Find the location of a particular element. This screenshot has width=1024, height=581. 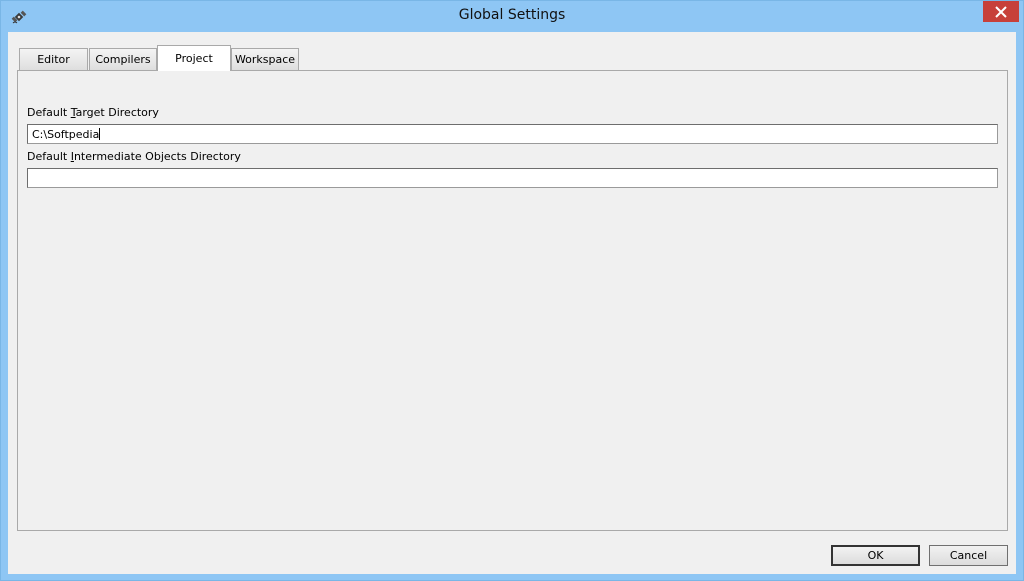

cancel-button: Cancel is located at coordinates (968, 555).